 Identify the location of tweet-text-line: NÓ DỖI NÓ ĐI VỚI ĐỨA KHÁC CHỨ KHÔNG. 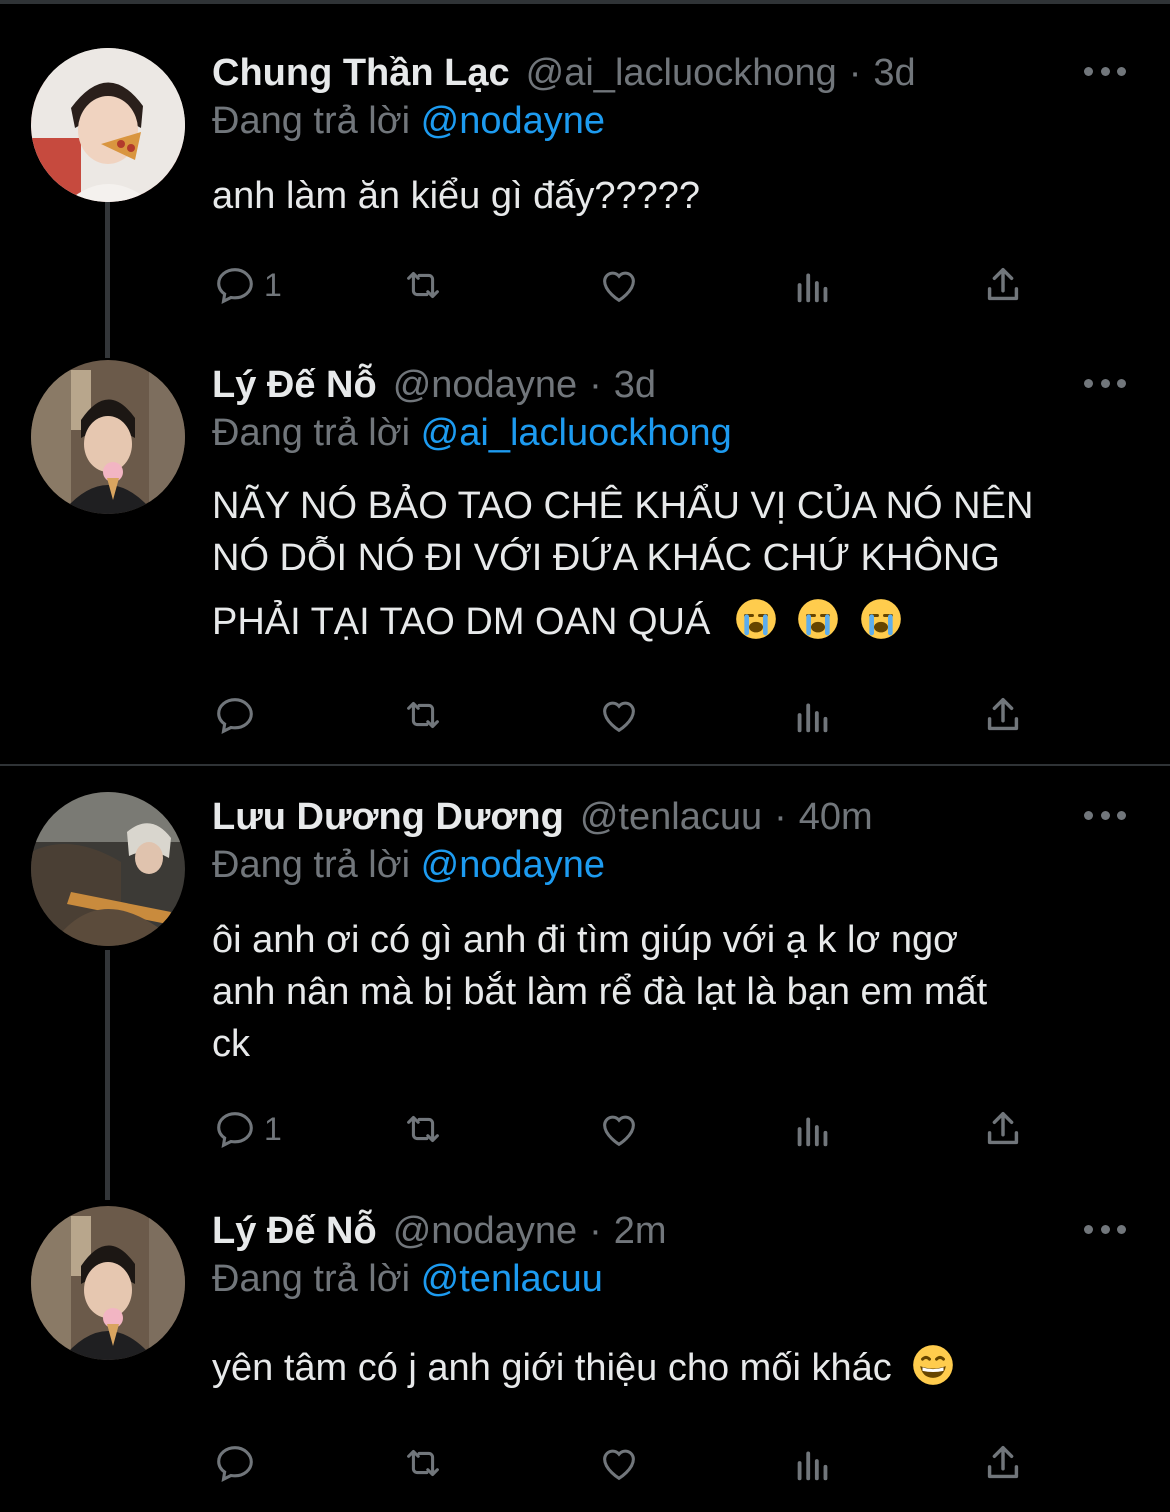
(606, 558).